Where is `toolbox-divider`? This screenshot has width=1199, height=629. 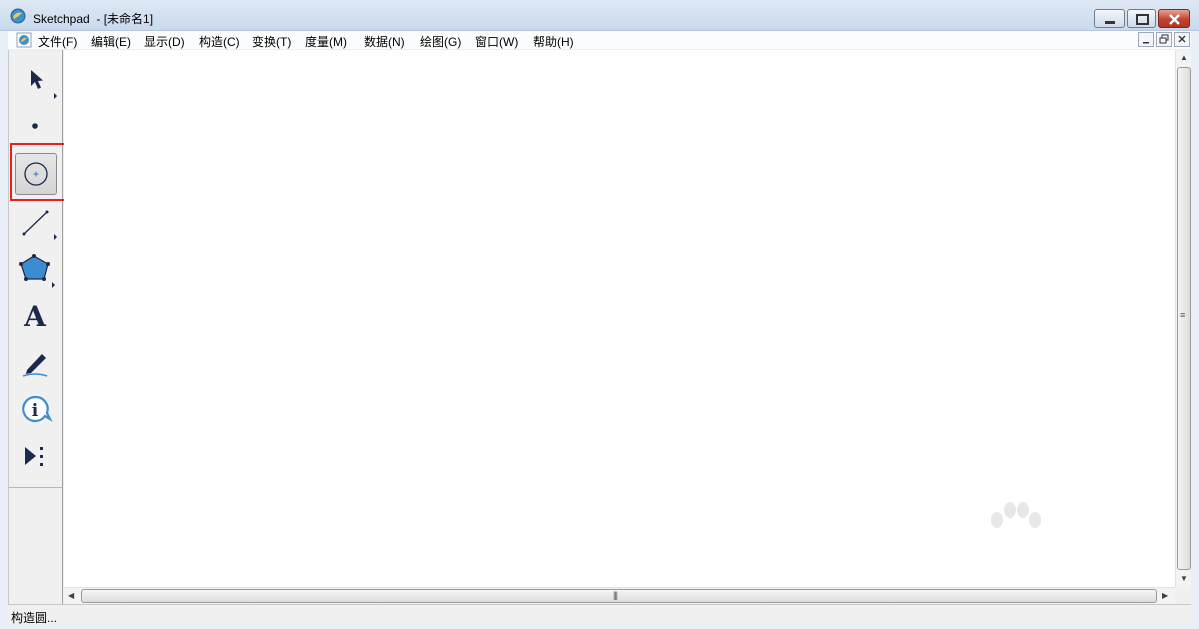
toolbox-divider is located at coordinates (35, 487).